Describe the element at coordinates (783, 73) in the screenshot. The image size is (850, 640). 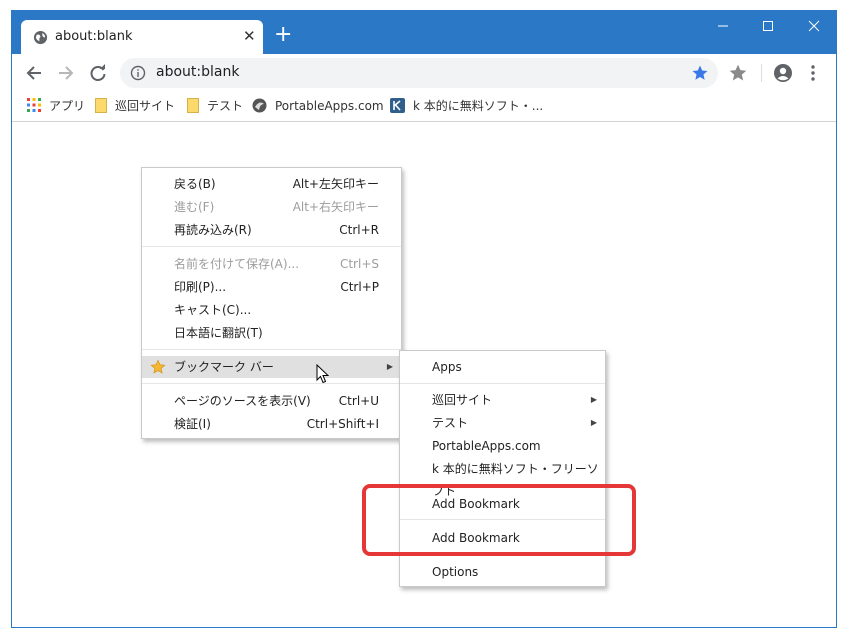
I see `profile-icon` at that location.